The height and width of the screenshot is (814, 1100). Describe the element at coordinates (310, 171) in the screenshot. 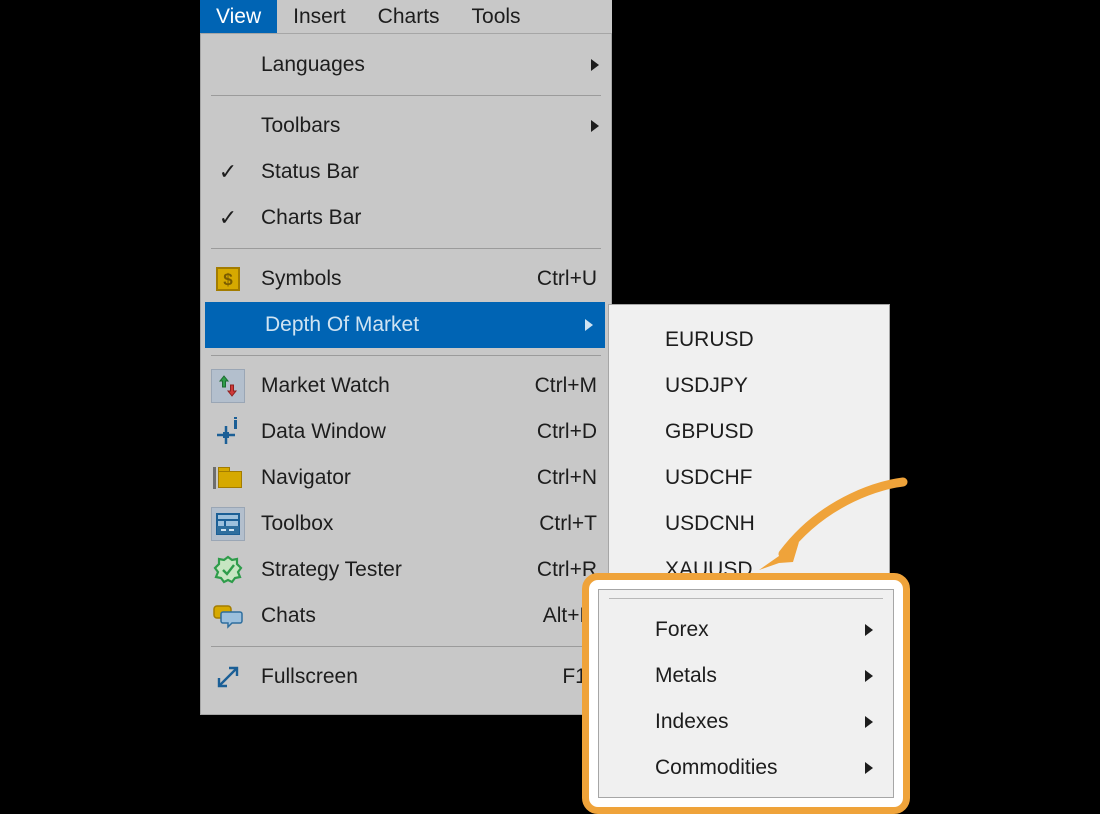

I see `menu-item-status-bar-label: Status Bar` at that location.